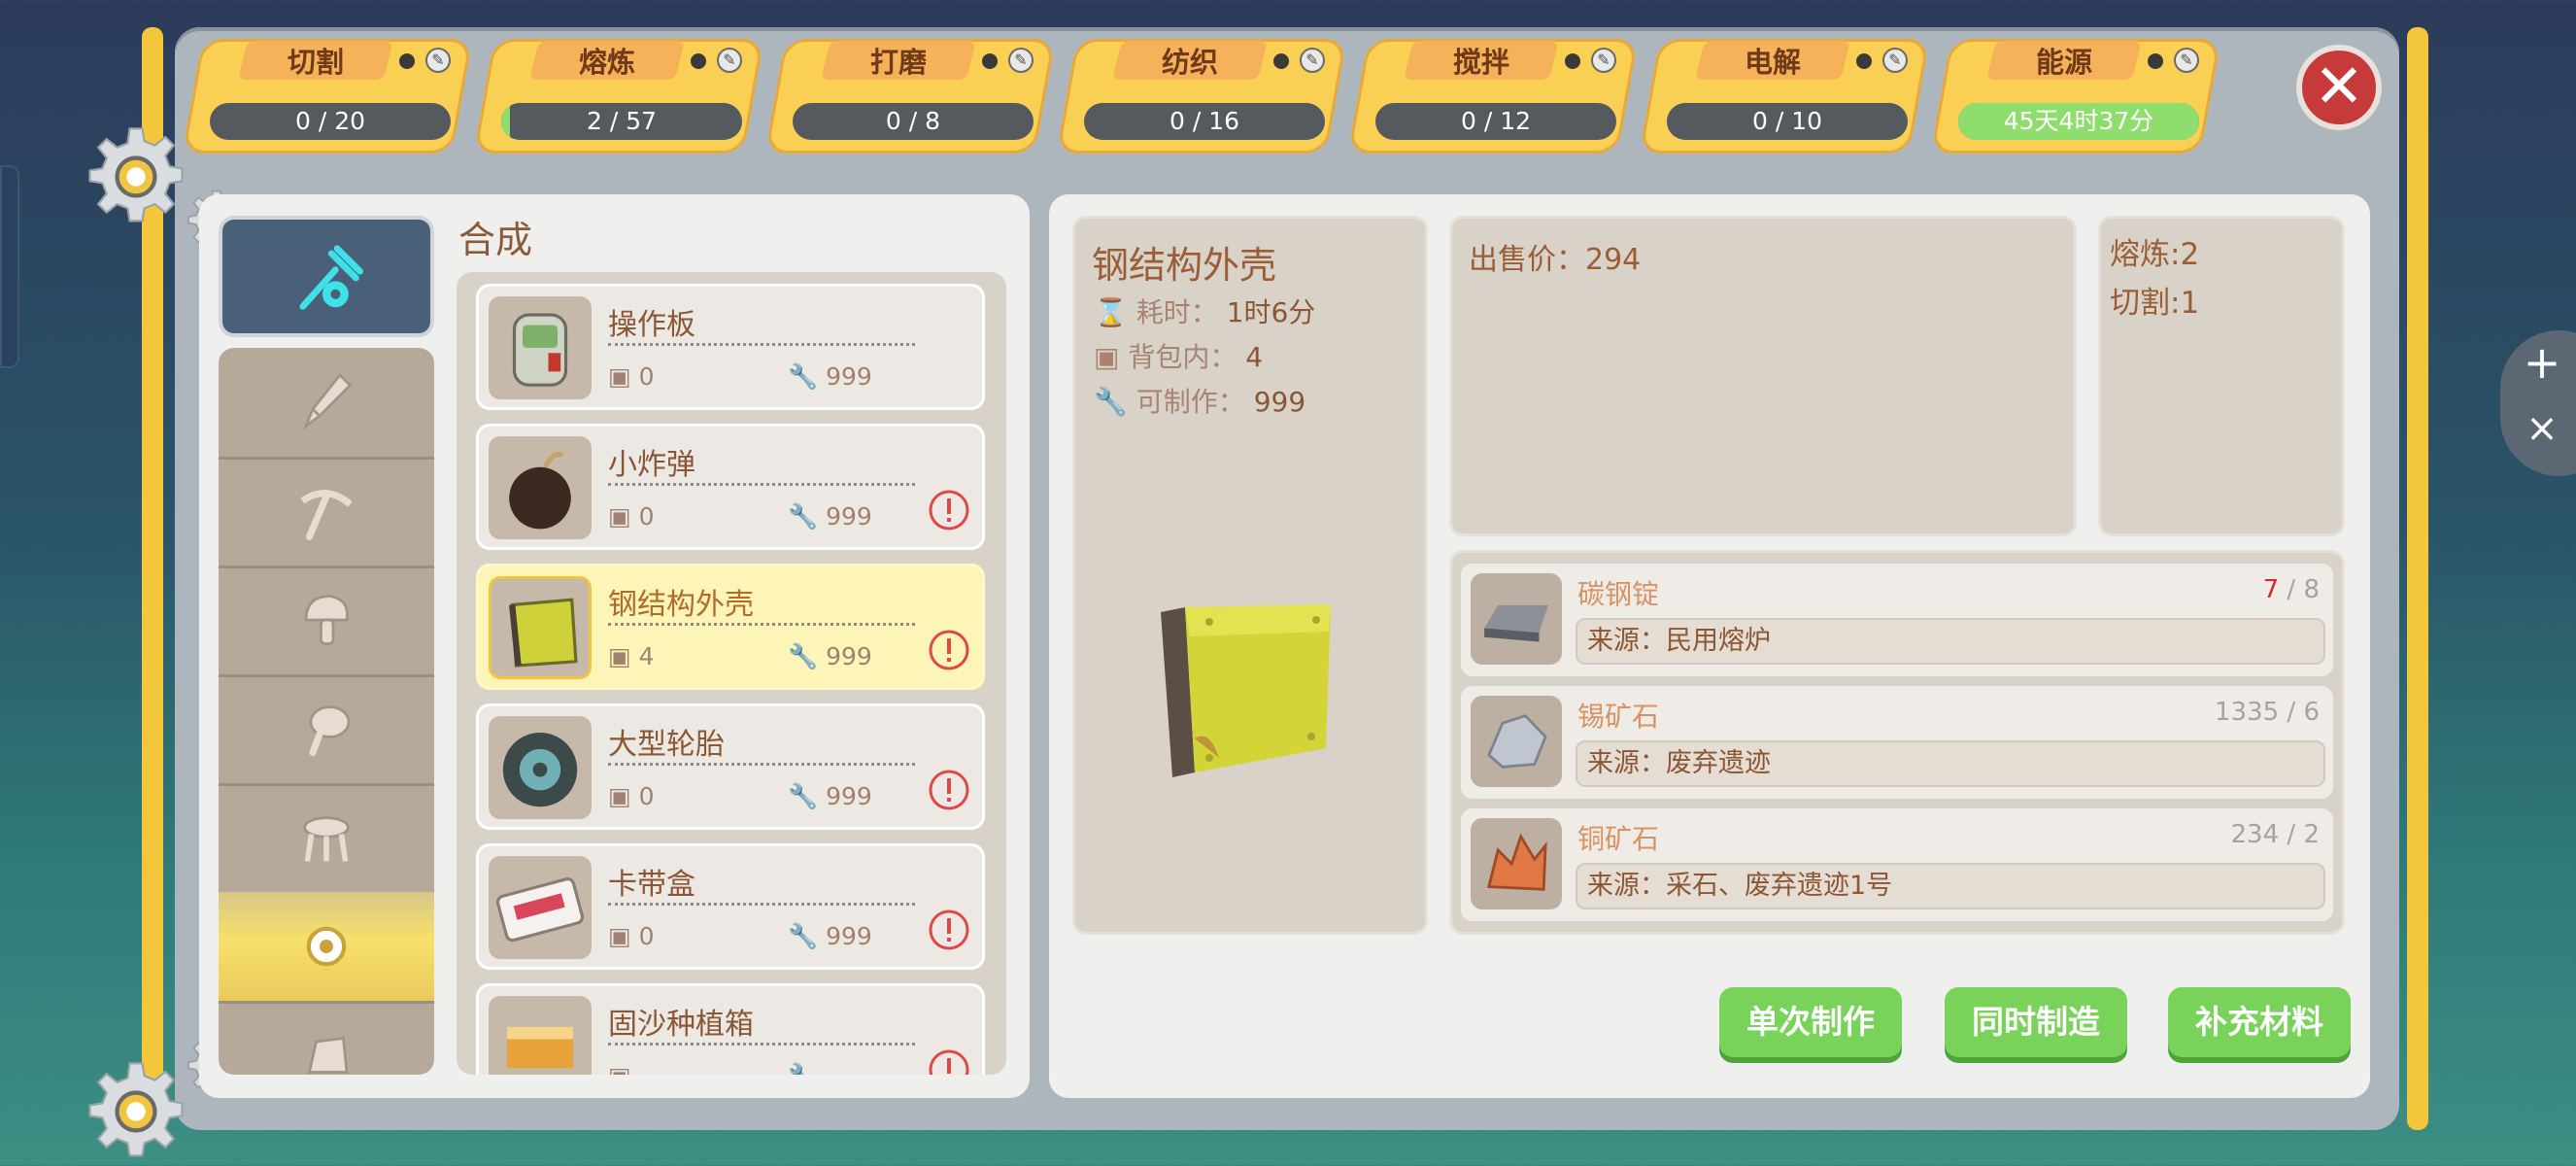  What do you see at coordinates (1189, 62) in the screenshot?
I see `tab-label: 纺织` at bounding box center [1189, 62].